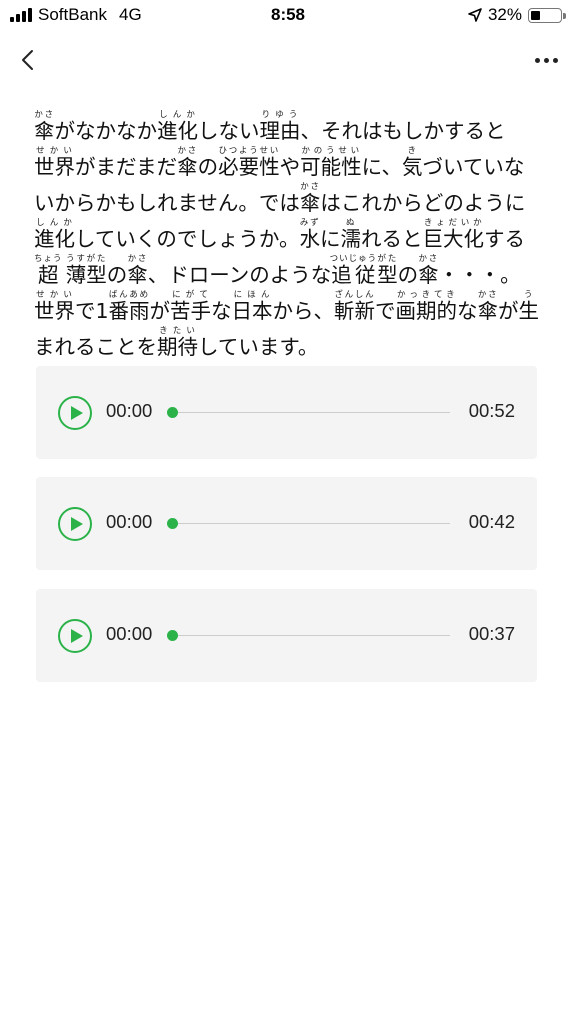  Describe the element at coordinates (564, 15) in the screenshot. I see `battery-nub` at that location.